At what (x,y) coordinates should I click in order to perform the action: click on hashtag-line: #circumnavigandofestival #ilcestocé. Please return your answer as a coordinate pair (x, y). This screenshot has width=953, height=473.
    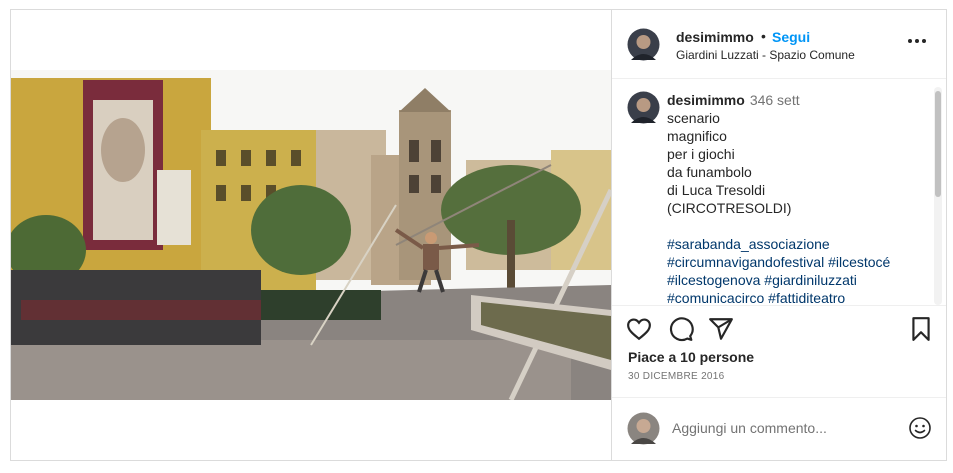
    Looking at the image, I should click on (797, 262).